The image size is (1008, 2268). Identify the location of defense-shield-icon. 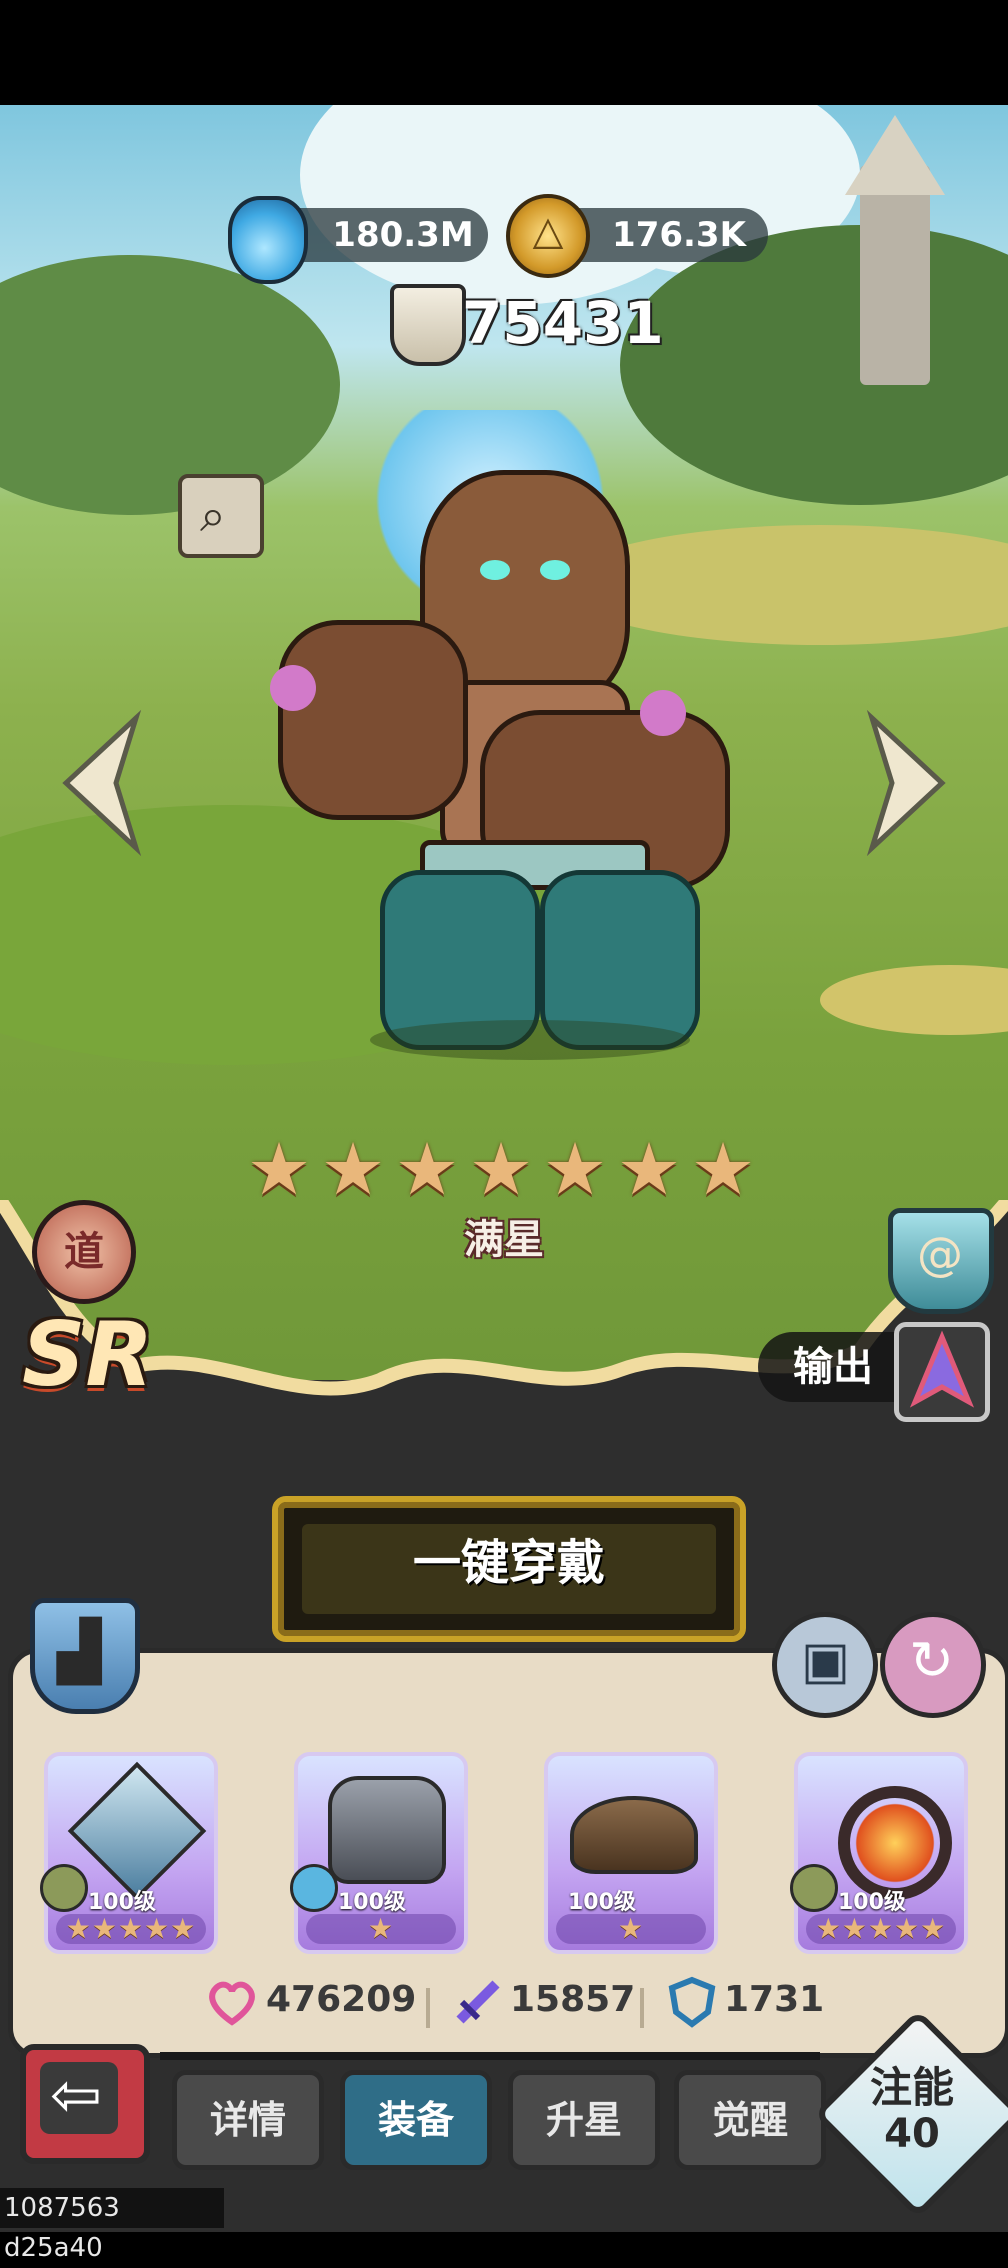
(692, 2002).